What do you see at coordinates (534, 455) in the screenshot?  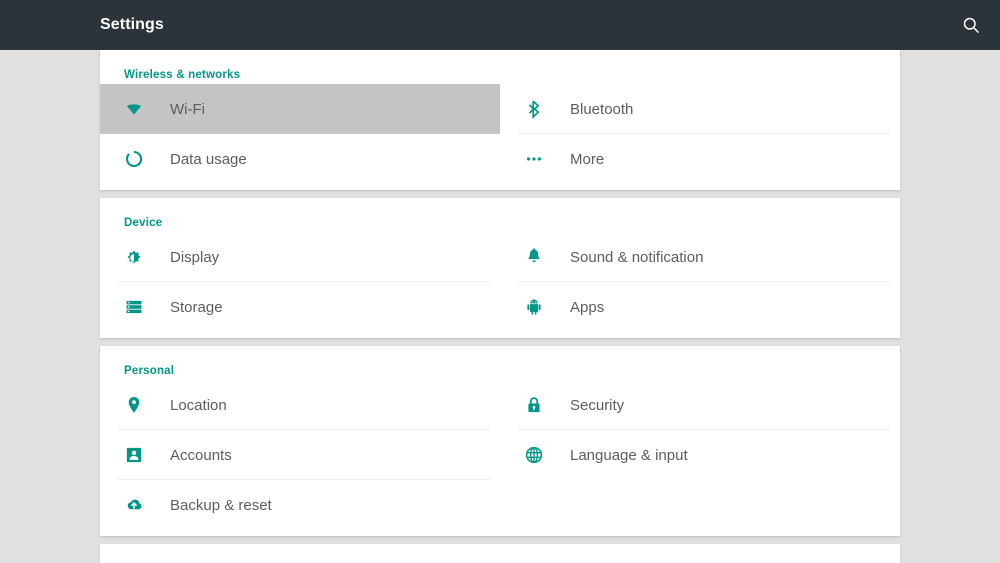 I see `globe-icon` at bounding box center [534, 455].